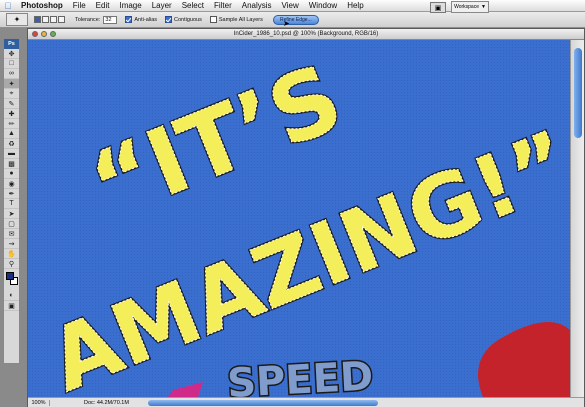 This screenshot has height=407, width=585. Describe the element at coordinates (11, 64) in the screenshot. I see `marquee-tool-icon: □` at that location.